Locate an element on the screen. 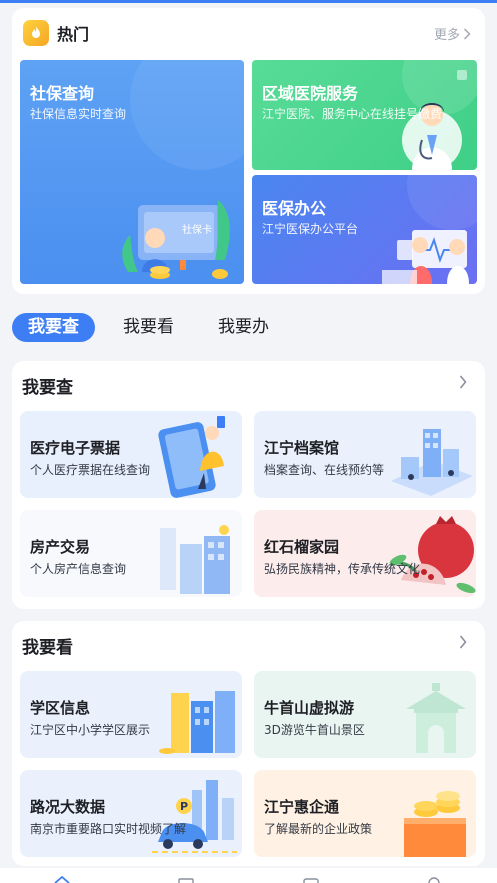 The image size is (497, 883). service-title: 江宁档案馆 is located at coordinates (302, 448).